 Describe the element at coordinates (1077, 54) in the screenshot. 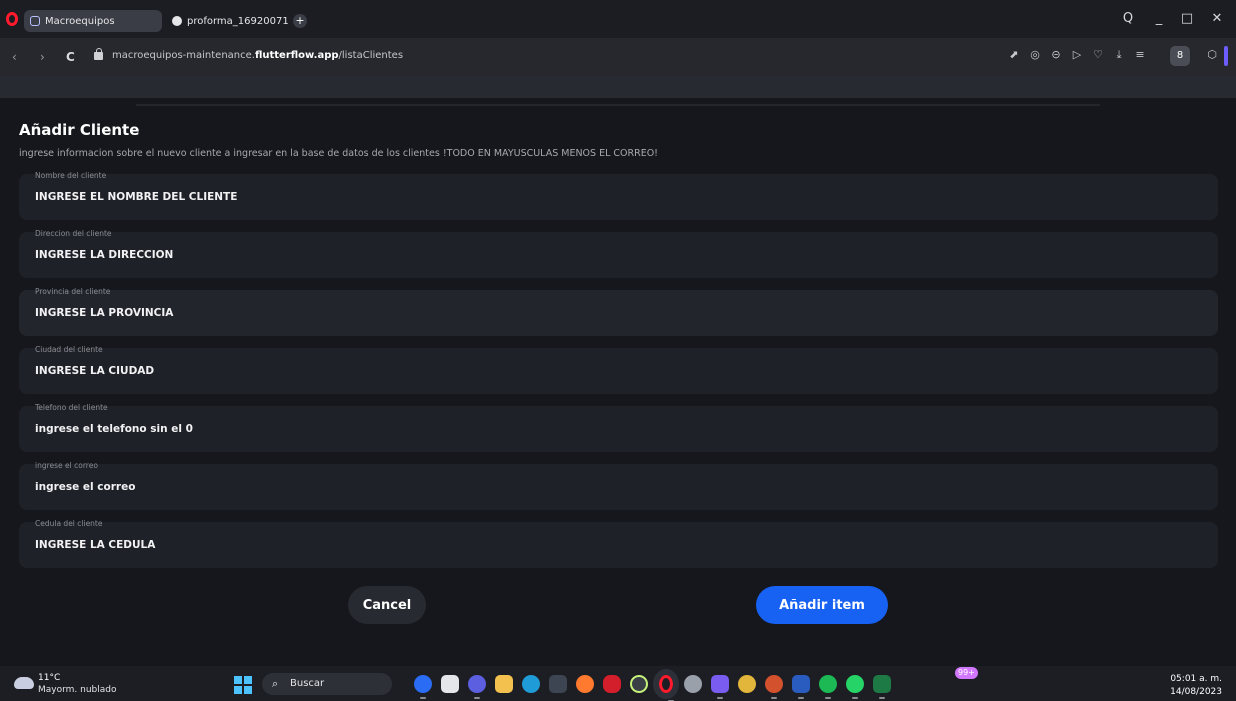

I see `player-icon: ▷` at that location.